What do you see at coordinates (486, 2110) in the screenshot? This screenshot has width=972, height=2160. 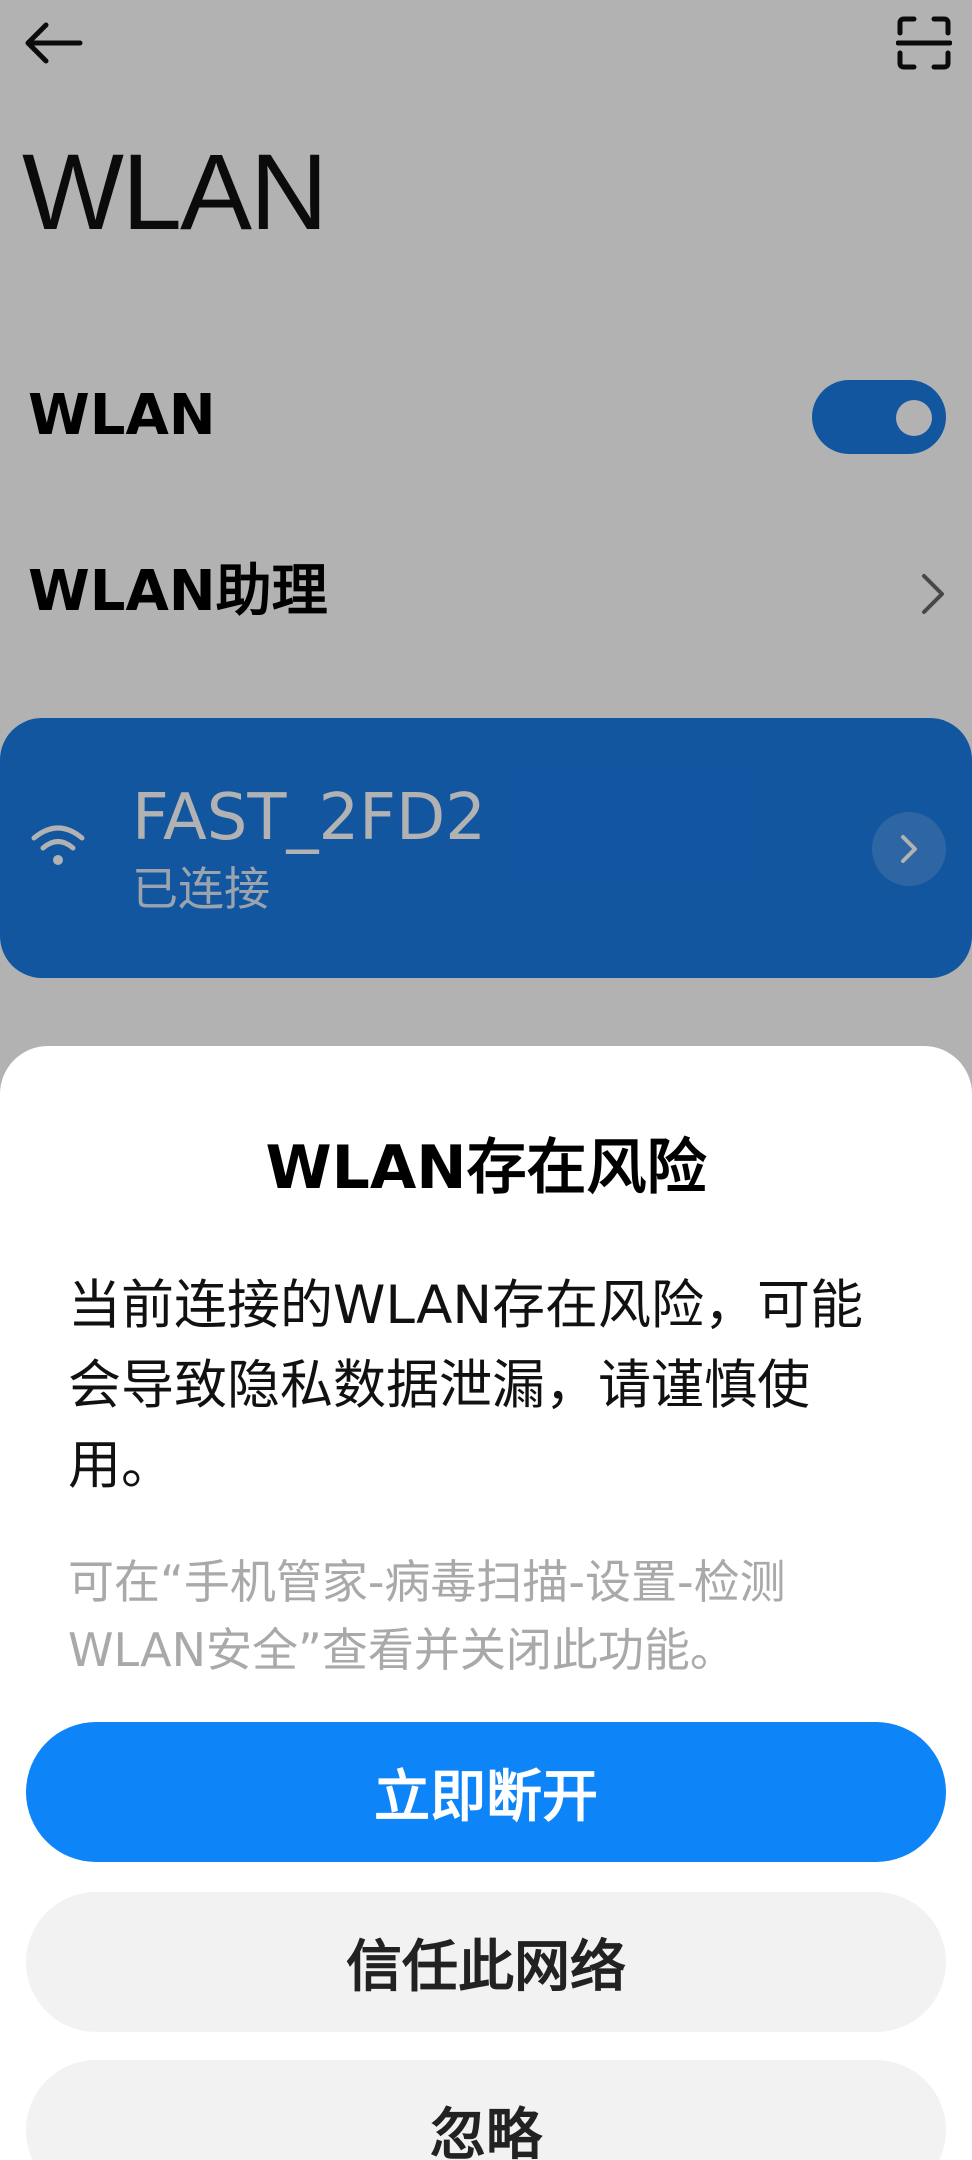 I see `ignore-button: 忽略` at bounding box center [486, 2110].